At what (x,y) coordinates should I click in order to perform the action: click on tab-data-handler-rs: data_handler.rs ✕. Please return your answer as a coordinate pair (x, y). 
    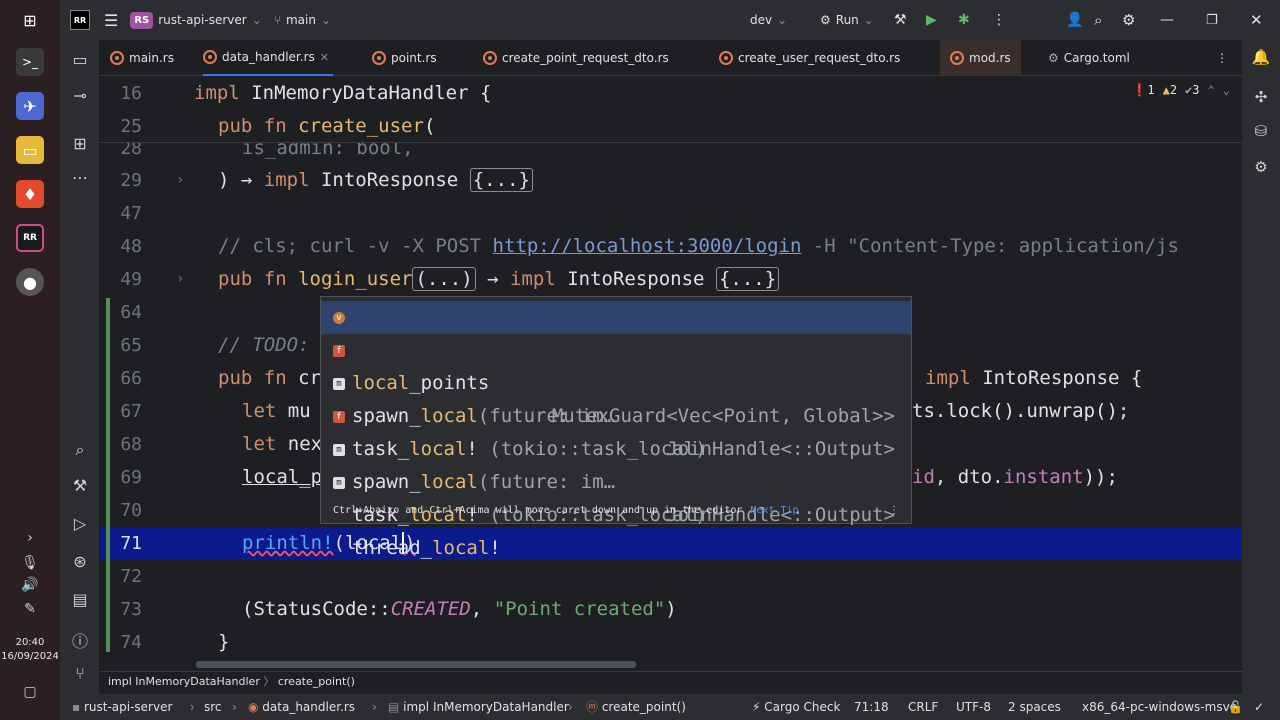
    Looking at the image, I should click on (268, 58).